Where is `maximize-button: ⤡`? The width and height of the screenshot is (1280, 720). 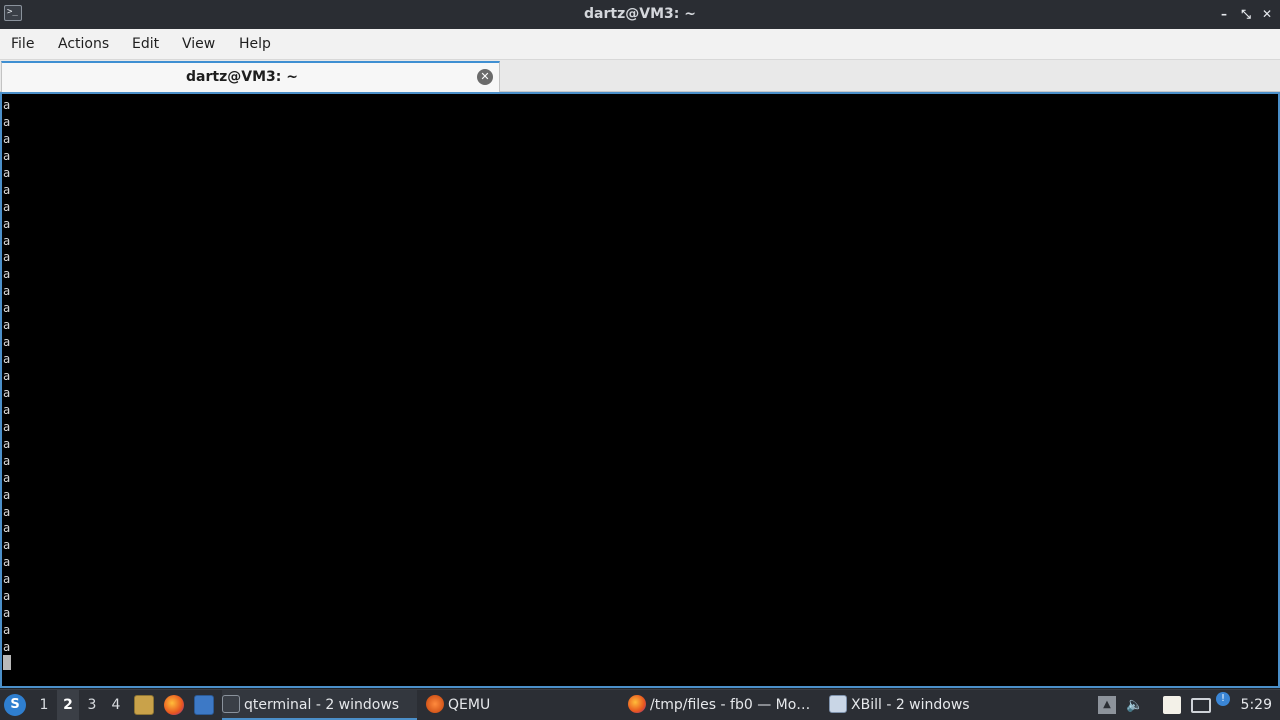
maximize-button: ⤡ is located at coordinates (1246, 14).